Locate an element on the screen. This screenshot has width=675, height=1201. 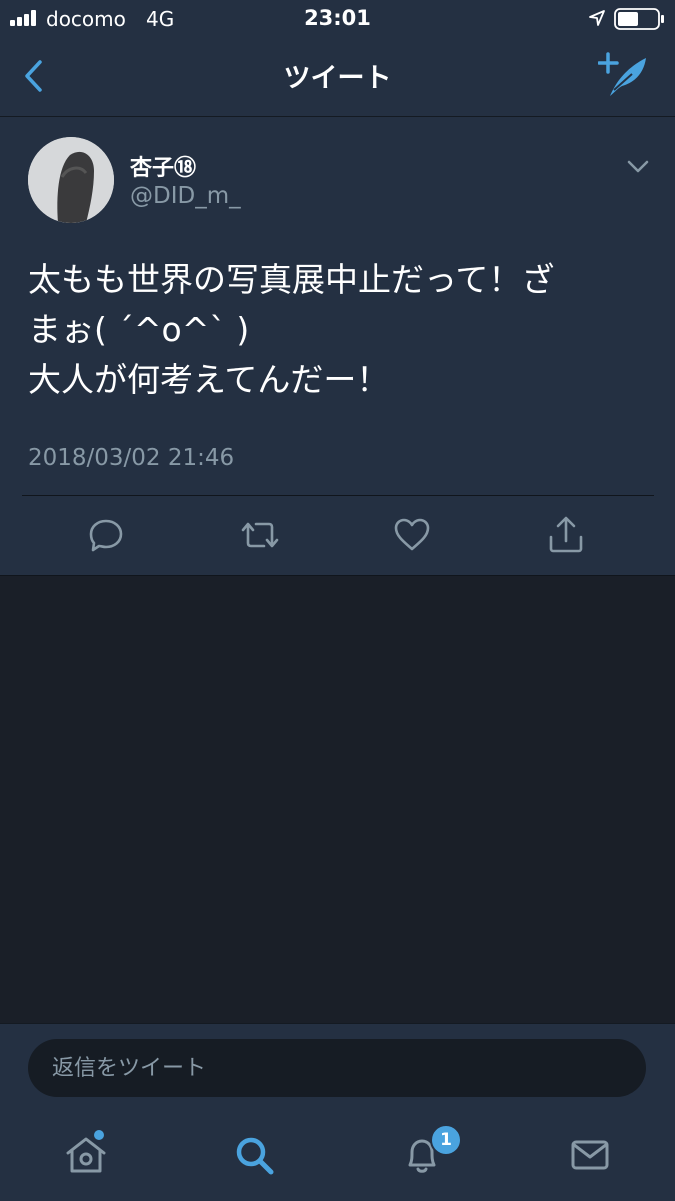
top-bar: docomo 4G 23:01 ツイート is located at coordinates (337, 58).